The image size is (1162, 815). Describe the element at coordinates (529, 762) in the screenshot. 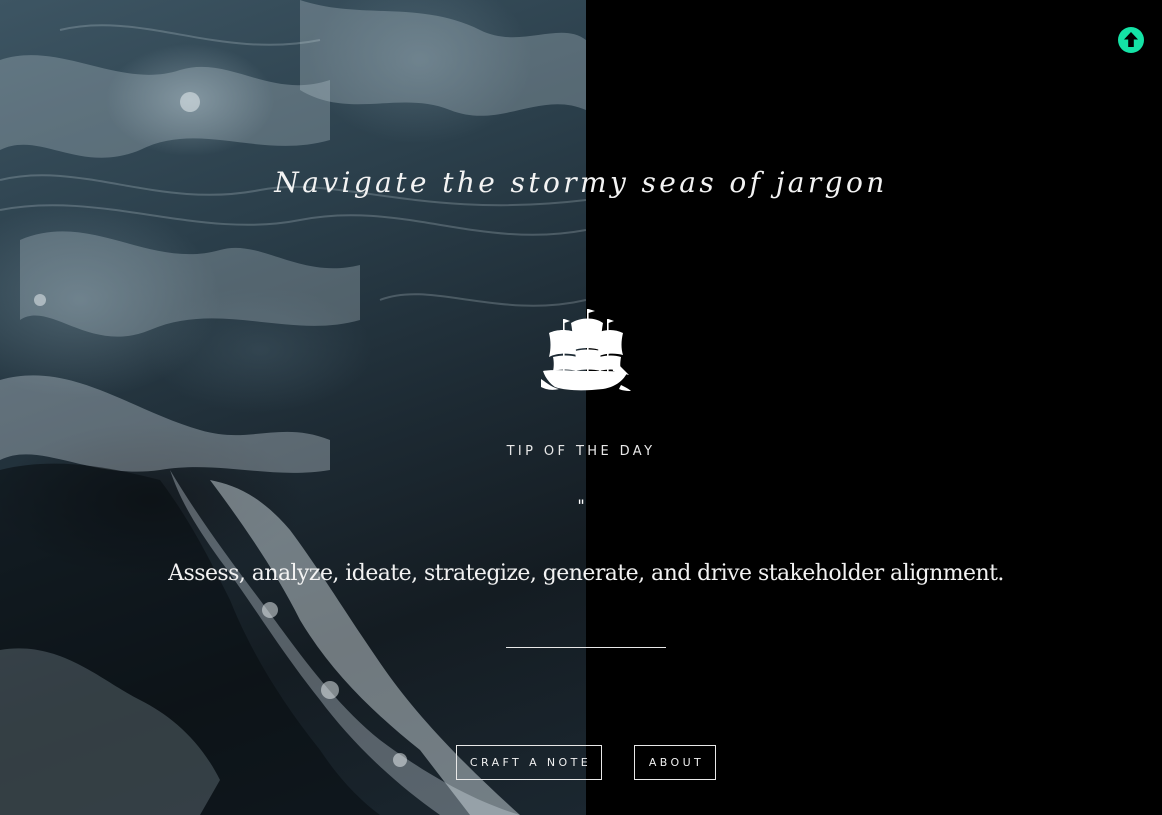

I see `craft-a-note-button: CRAFT A NOTE` at that location.